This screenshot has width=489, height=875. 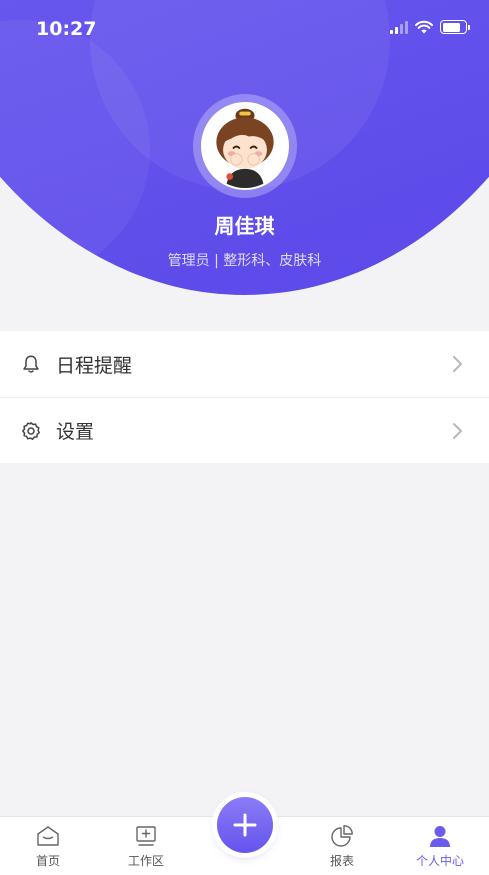 I want to click on tab-profile: 个人中心, so click(x=440, y=848).